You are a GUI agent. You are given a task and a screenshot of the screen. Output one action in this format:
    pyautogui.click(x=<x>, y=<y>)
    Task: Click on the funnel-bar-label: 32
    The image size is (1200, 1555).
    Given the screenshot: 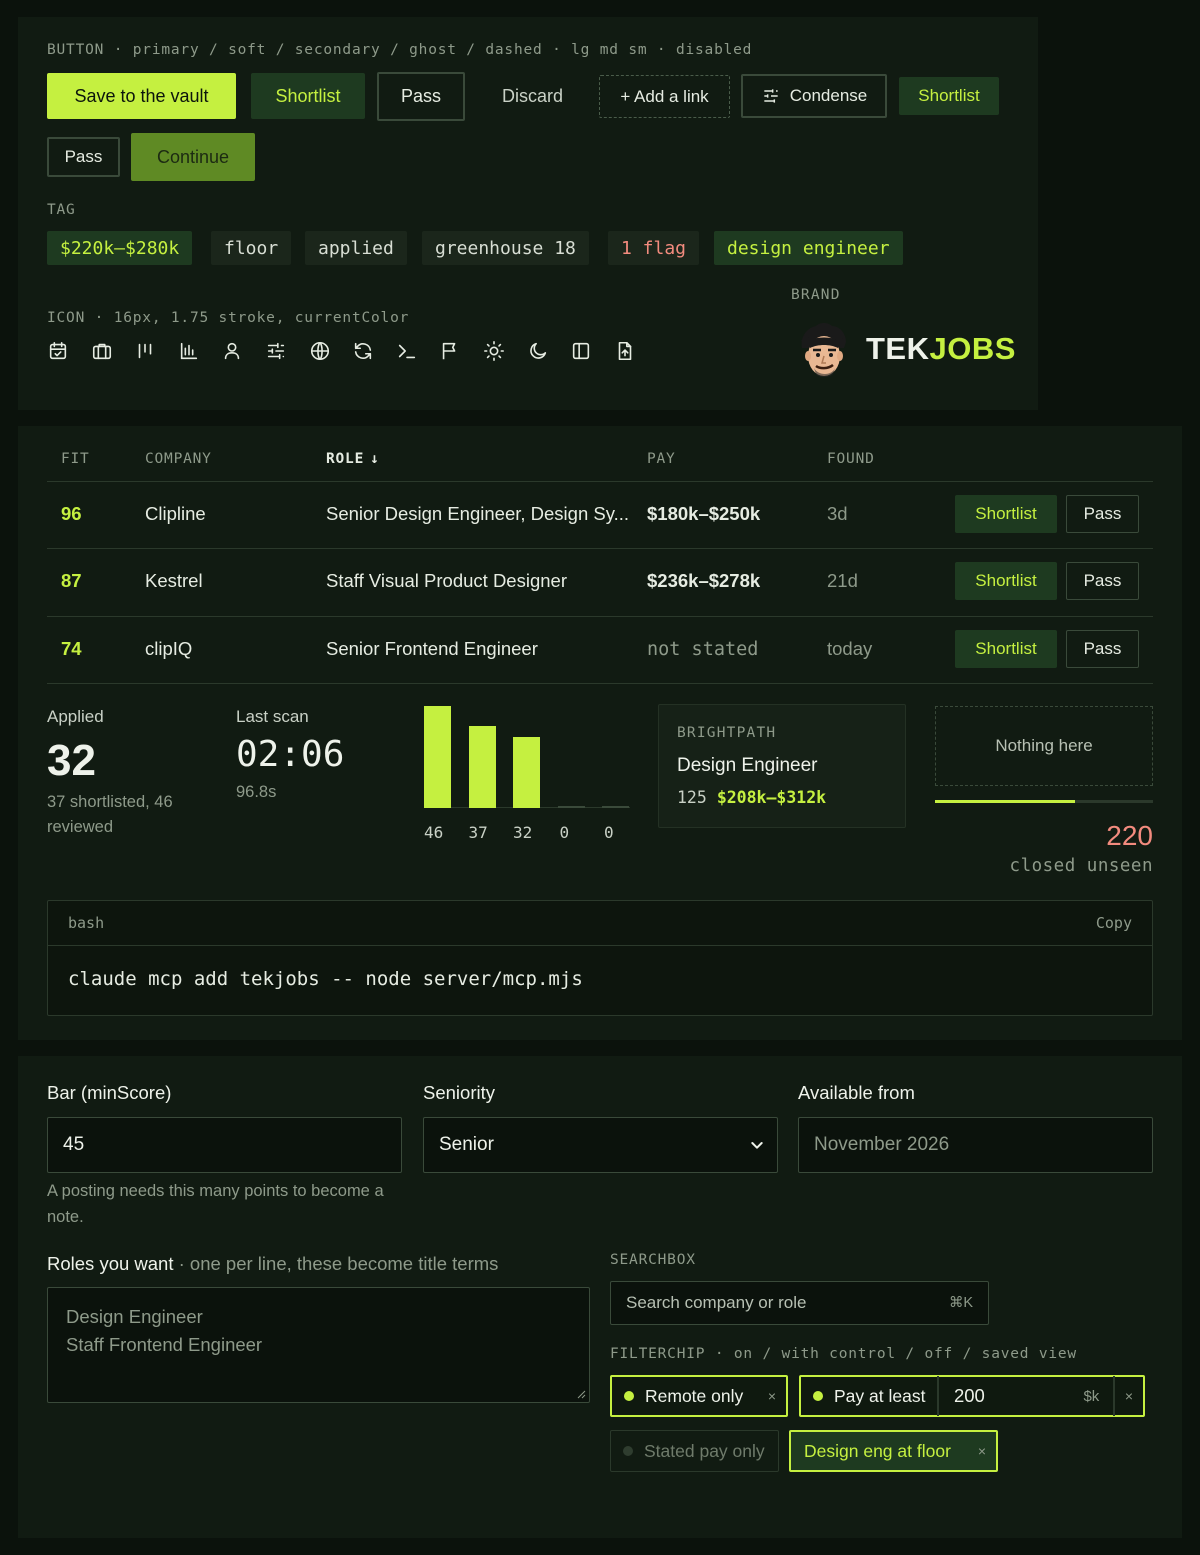 What is the action you would take?
    pyautogui.click(x=523, y=832)
    